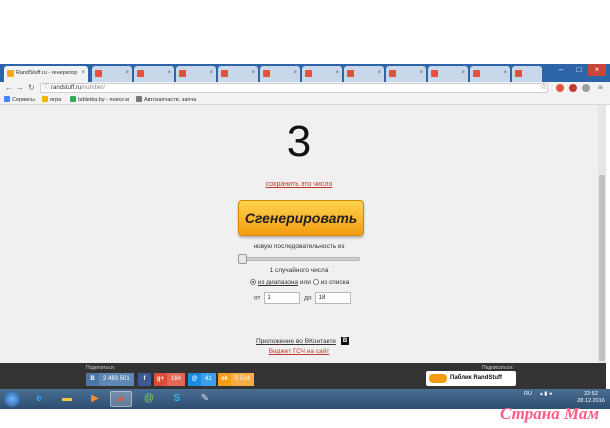 Image resolution: width=610 pixels, height=428 pixels. What do you see at coordinates (170, 379) in the screenshot?
I see `share-google-plus-button: g+ 184` at bounding box center [170, 379].